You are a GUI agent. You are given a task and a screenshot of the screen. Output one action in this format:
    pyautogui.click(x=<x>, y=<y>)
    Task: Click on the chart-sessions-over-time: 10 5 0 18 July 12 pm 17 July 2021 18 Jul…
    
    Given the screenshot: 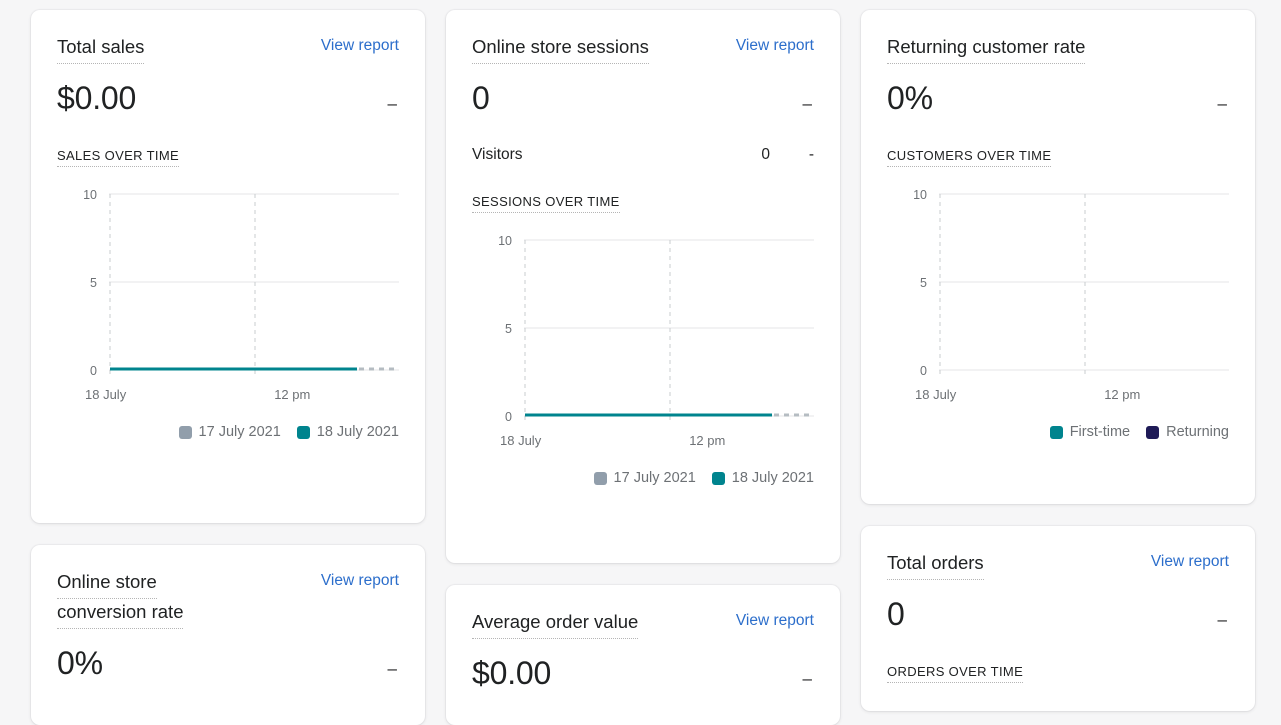 What is the action you would take?
    pyautogui.click(x=643, y=357)
    